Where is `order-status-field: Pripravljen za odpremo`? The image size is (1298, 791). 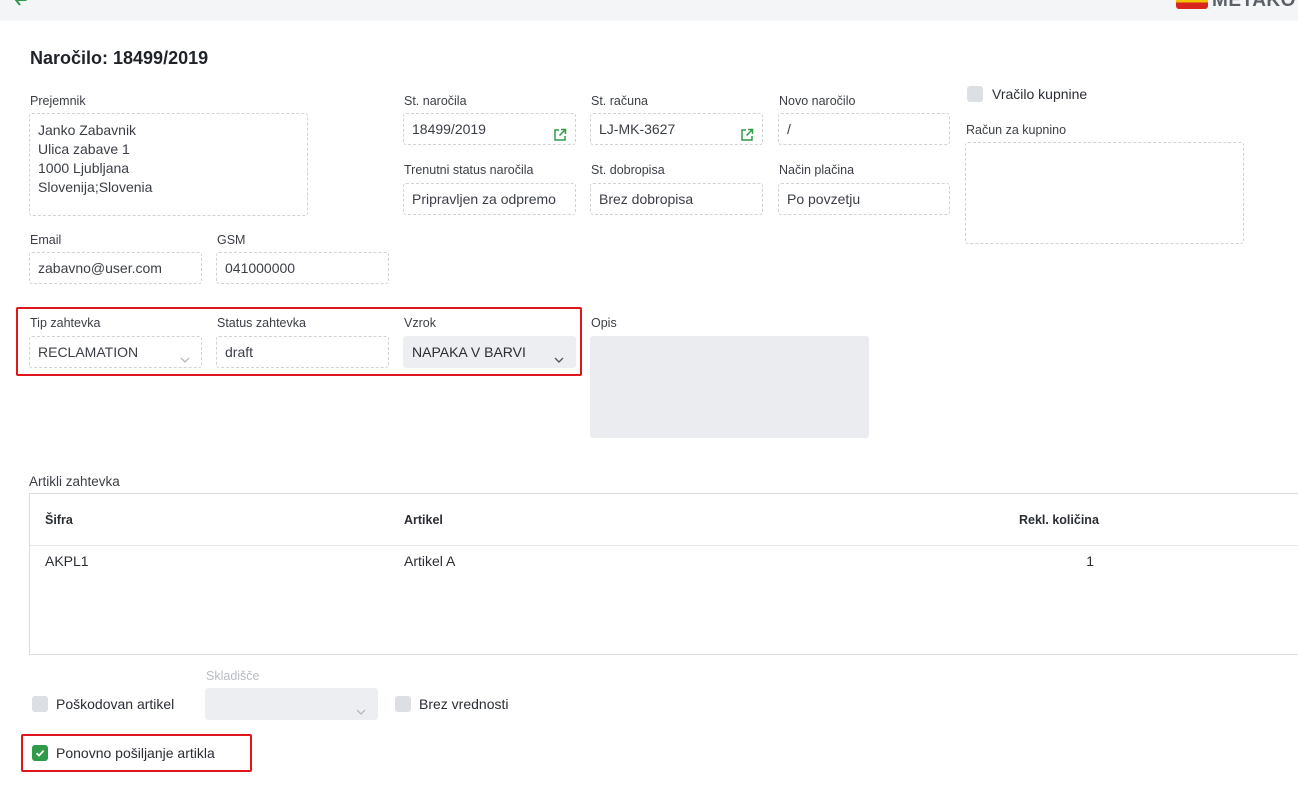
order-status-field: Pripravljen za odpremo is located at coordinates (489, 199).